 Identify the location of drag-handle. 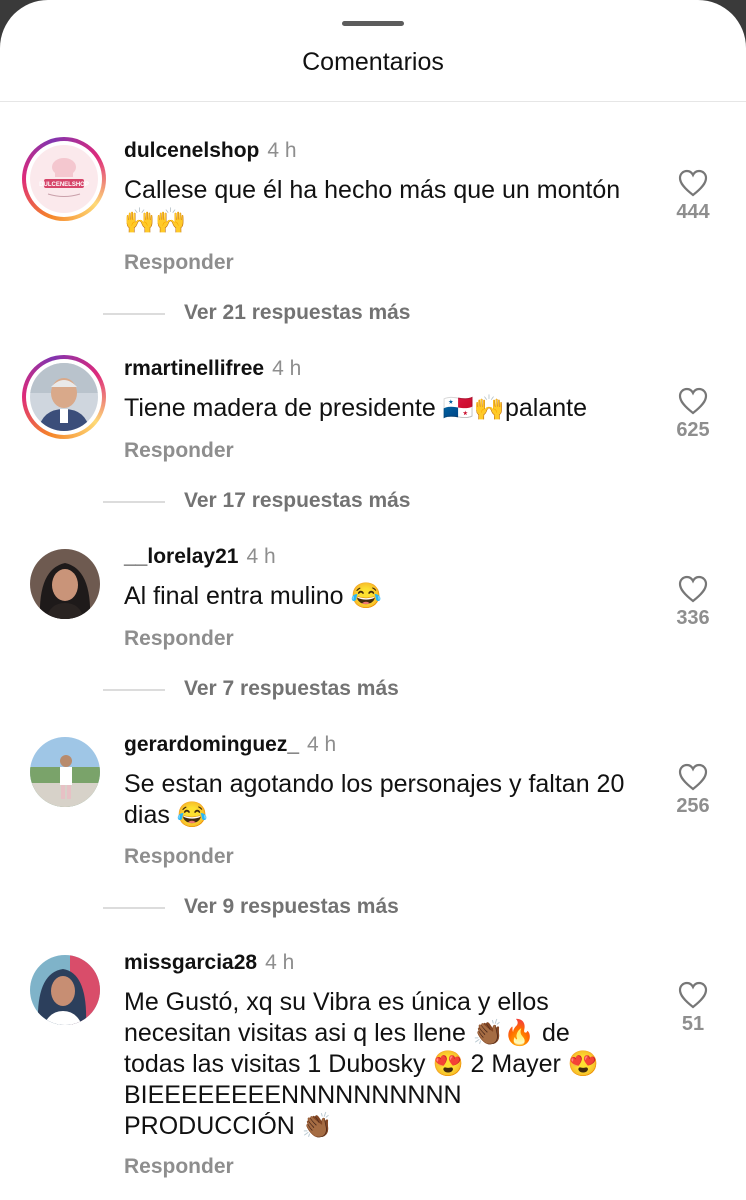
(373, 23).